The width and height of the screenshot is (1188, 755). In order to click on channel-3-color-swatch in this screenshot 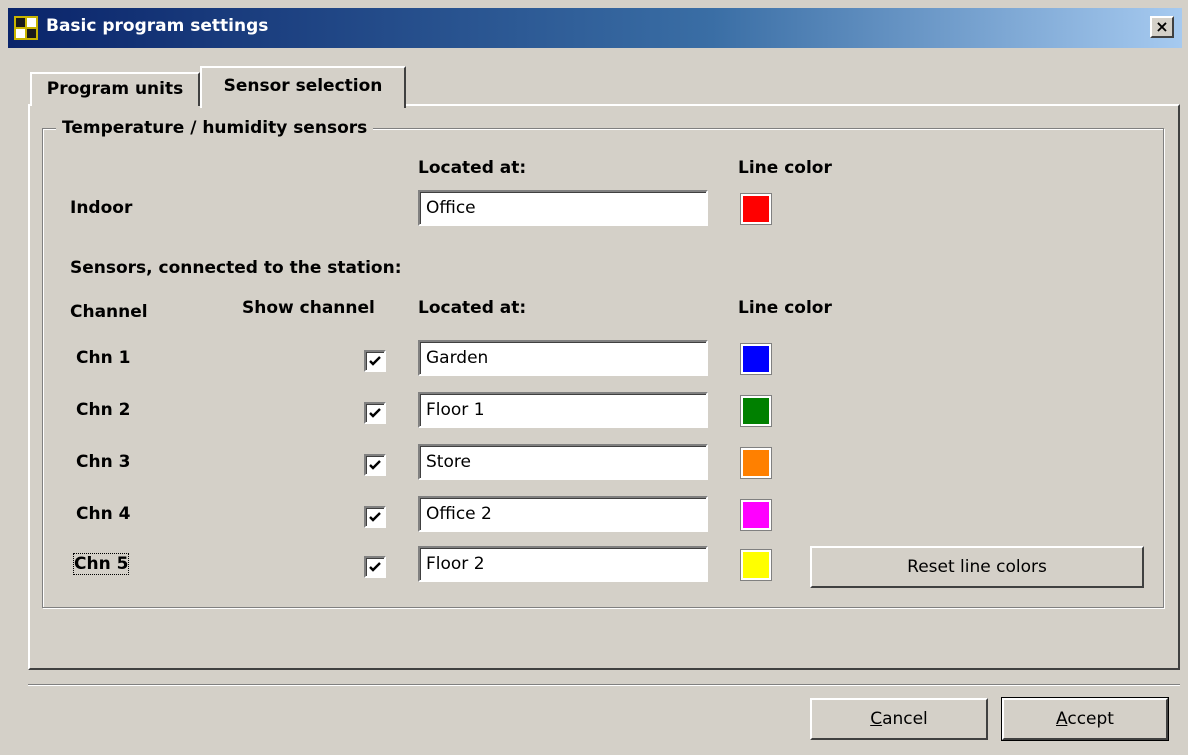, I will do `click(756, 463)`.